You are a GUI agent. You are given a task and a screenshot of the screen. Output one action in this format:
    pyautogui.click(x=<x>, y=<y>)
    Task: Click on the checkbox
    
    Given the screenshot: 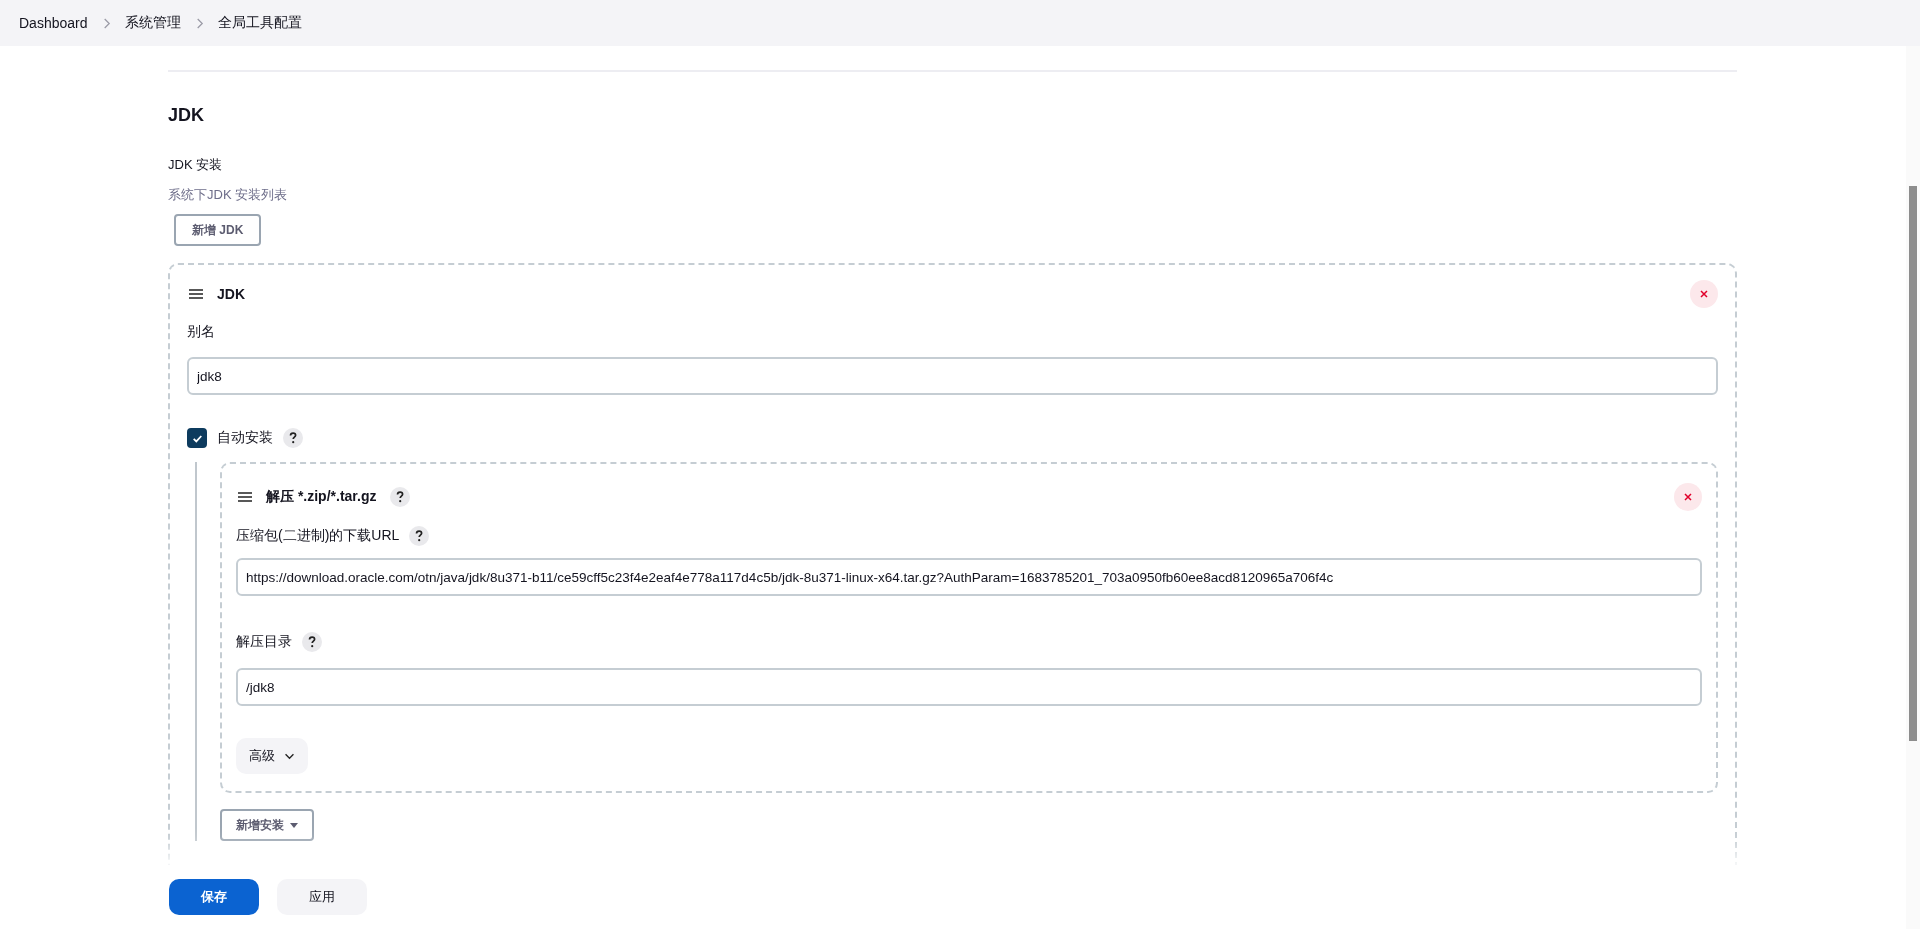 What is the action you would take?
    pyautogui.click(x=197, y=438)
    